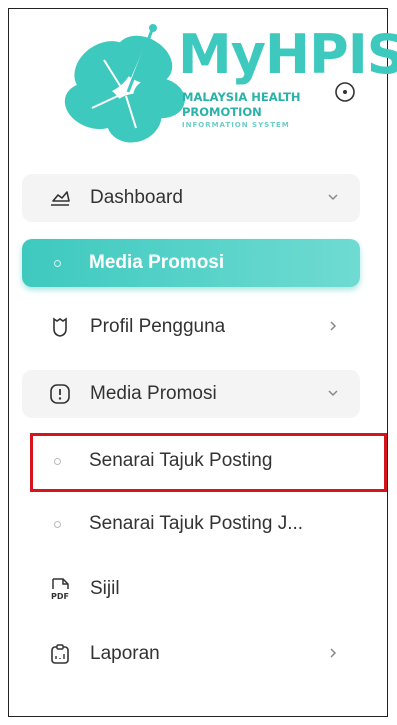 Image resolution: width=397 pixels, height=725 pixels. I want to click on brand-subtitle-line1: MALAYSIA HEALTH, so click(241, 97).